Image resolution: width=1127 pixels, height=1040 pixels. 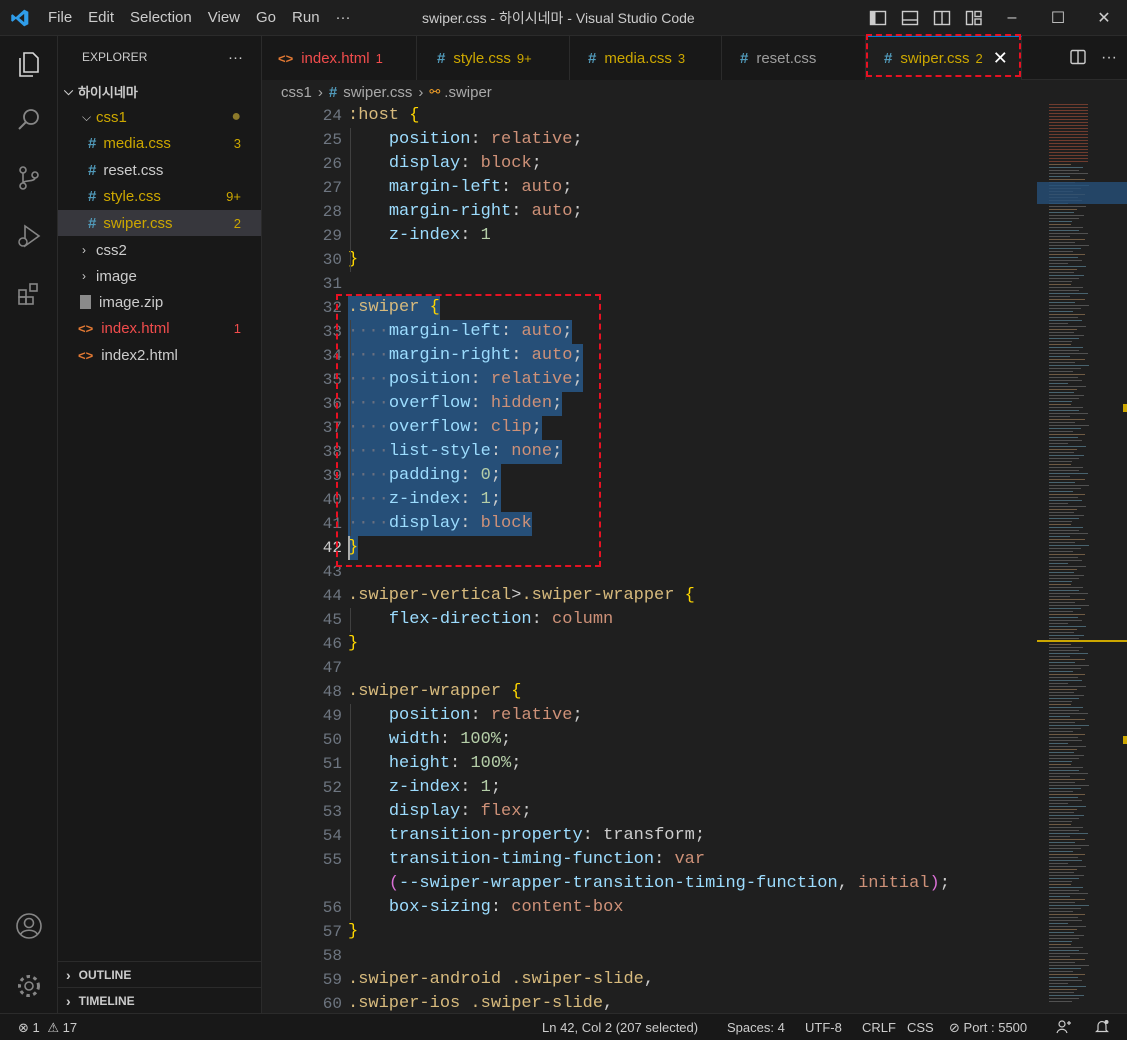 I want to click on maximize-button: ☐, so click(x=1058, y=18).